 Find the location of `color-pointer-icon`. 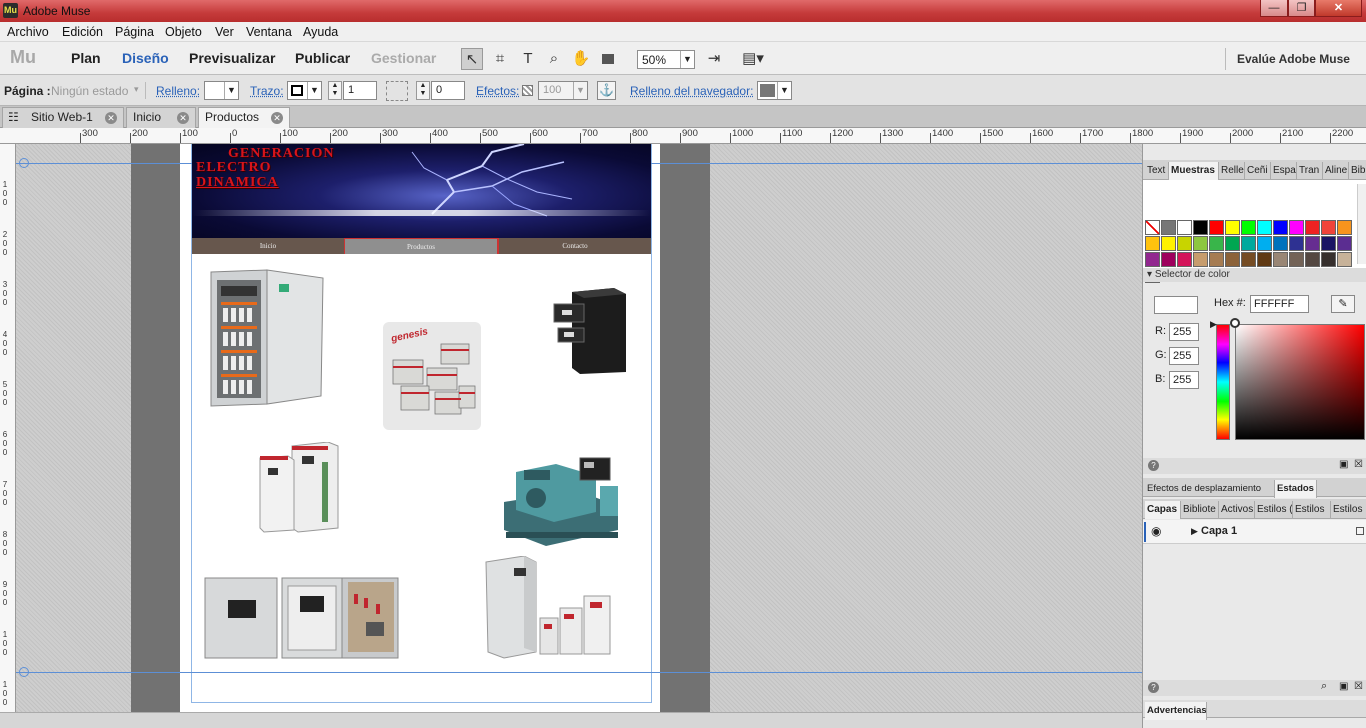

color-pointer-icon is located at coordinates (1235, 323).